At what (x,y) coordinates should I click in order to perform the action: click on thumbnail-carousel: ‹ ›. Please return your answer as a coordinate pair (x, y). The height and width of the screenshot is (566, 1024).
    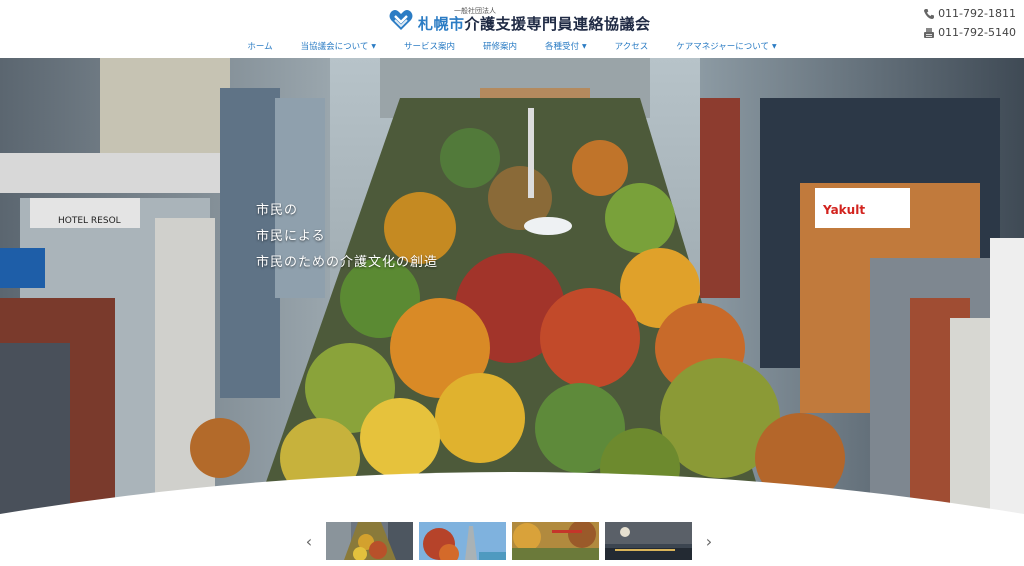
    Looking at the image, I should click on (512, 541).